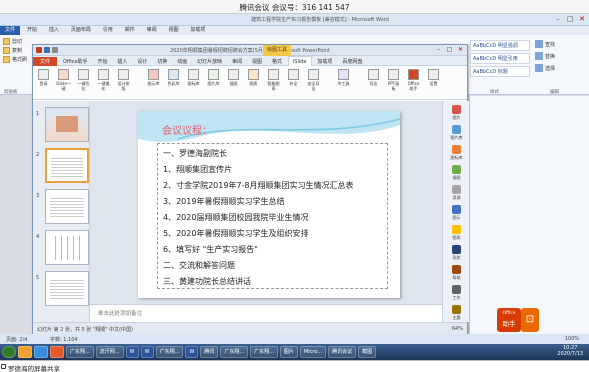 This screenshot has height=372, width=589. What do you see at coordinates (561, 68) in the screenshot?
I see `word-select-button: 选择` at bounding box center [561, 68].